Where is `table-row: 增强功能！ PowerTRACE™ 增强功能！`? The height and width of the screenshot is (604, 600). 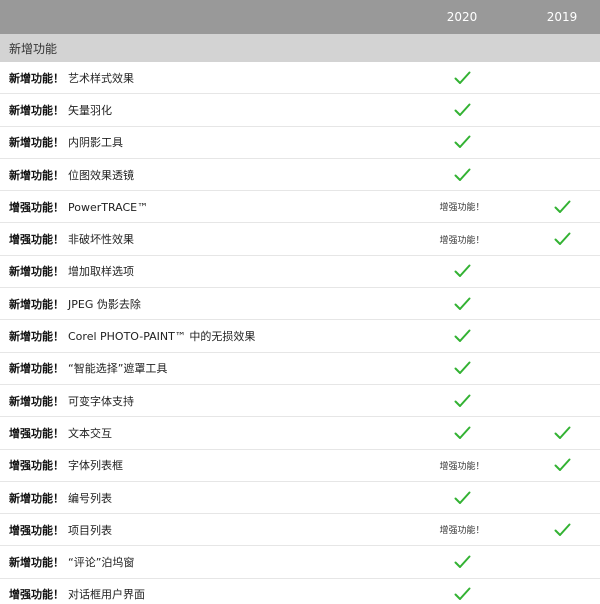 table-row: 增强功能！ PowerTRACE™ 增强功能！ is located at coordinates (300, 207).